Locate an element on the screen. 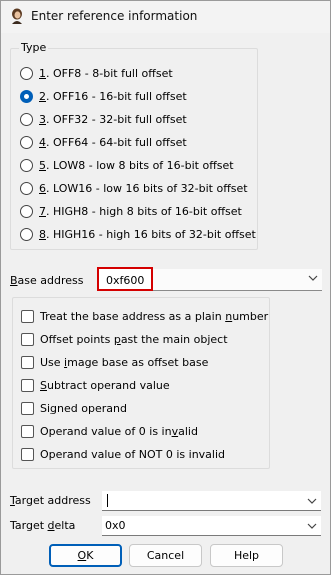 The image size is (331, 575). target-address-label: Target address is located at coordinates (50, 500).